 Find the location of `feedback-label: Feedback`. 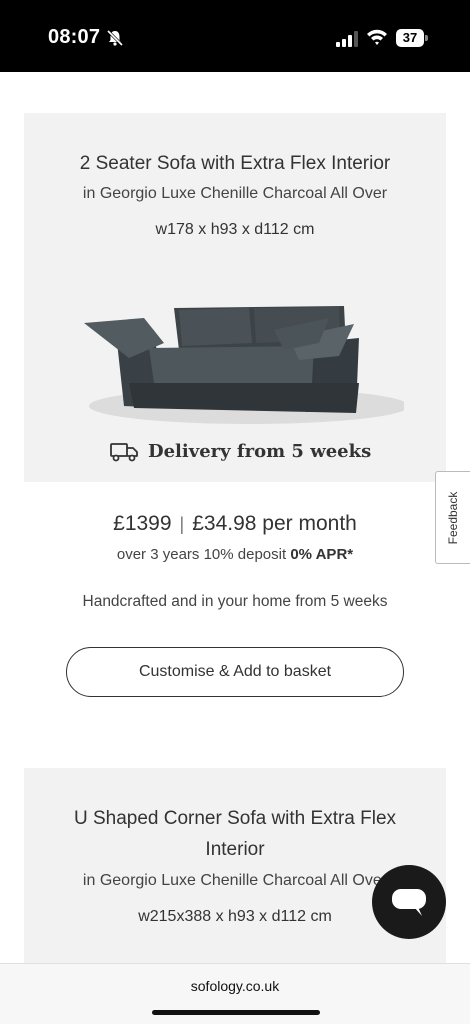

feedback-label: Feedback is located at coordinates (453, 518).